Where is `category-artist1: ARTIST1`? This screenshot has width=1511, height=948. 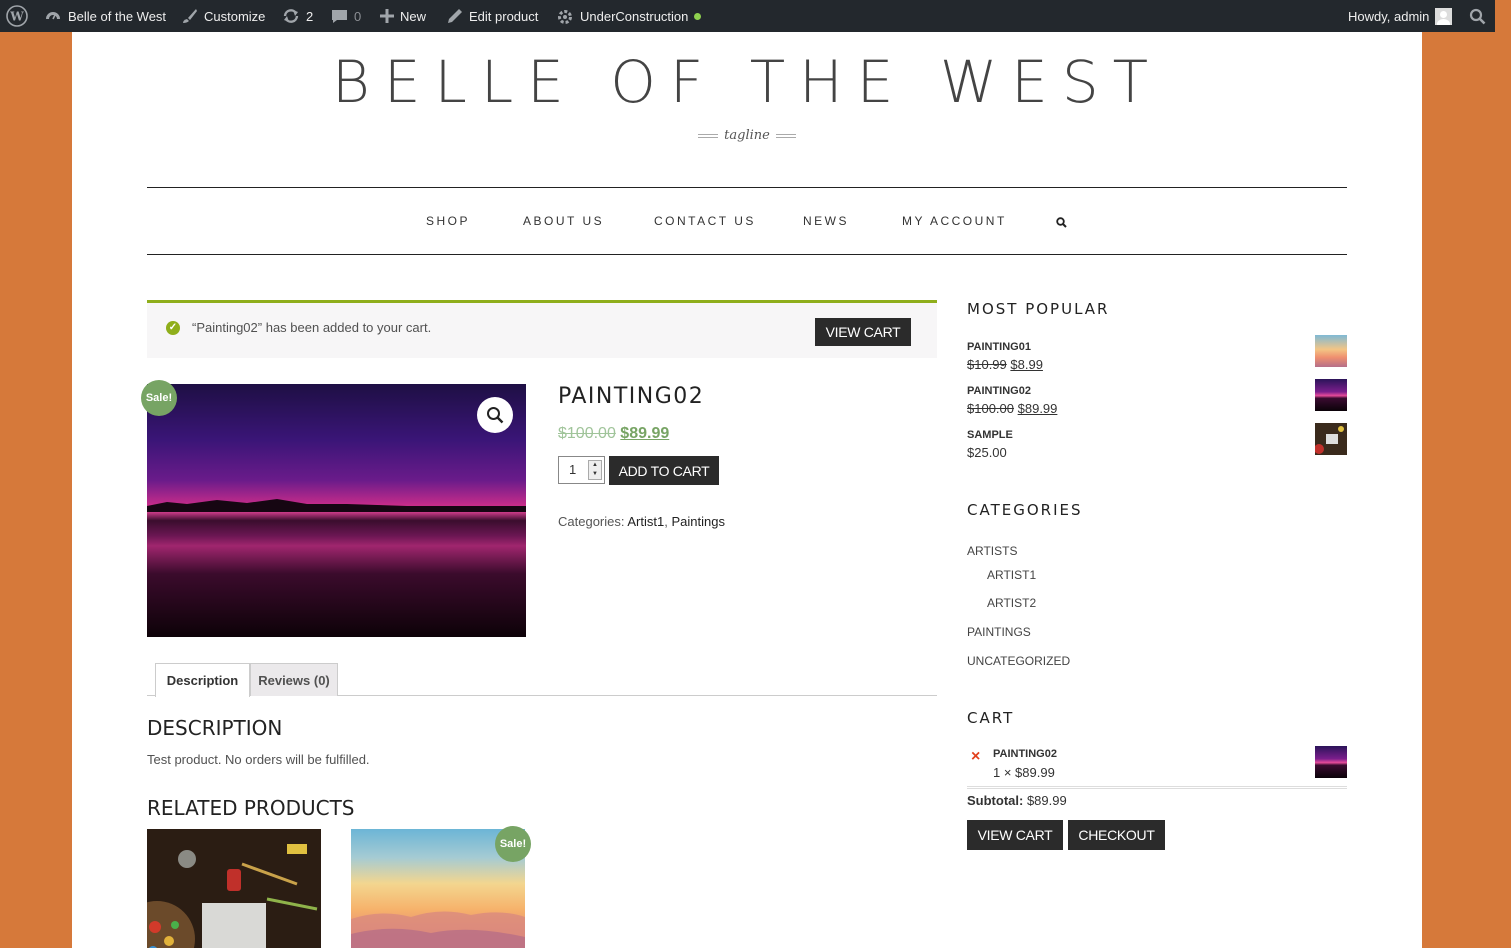 category-artist1: ARTIST1 is located at coordinates (1011, 575).